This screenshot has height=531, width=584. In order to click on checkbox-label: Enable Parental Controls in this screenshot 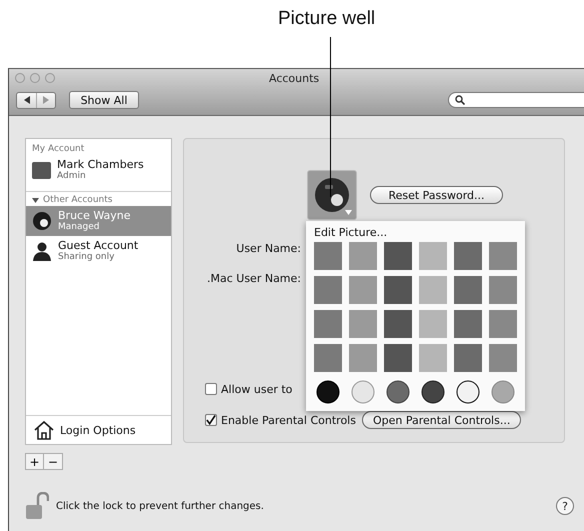, I will do `click(288, 420)`.